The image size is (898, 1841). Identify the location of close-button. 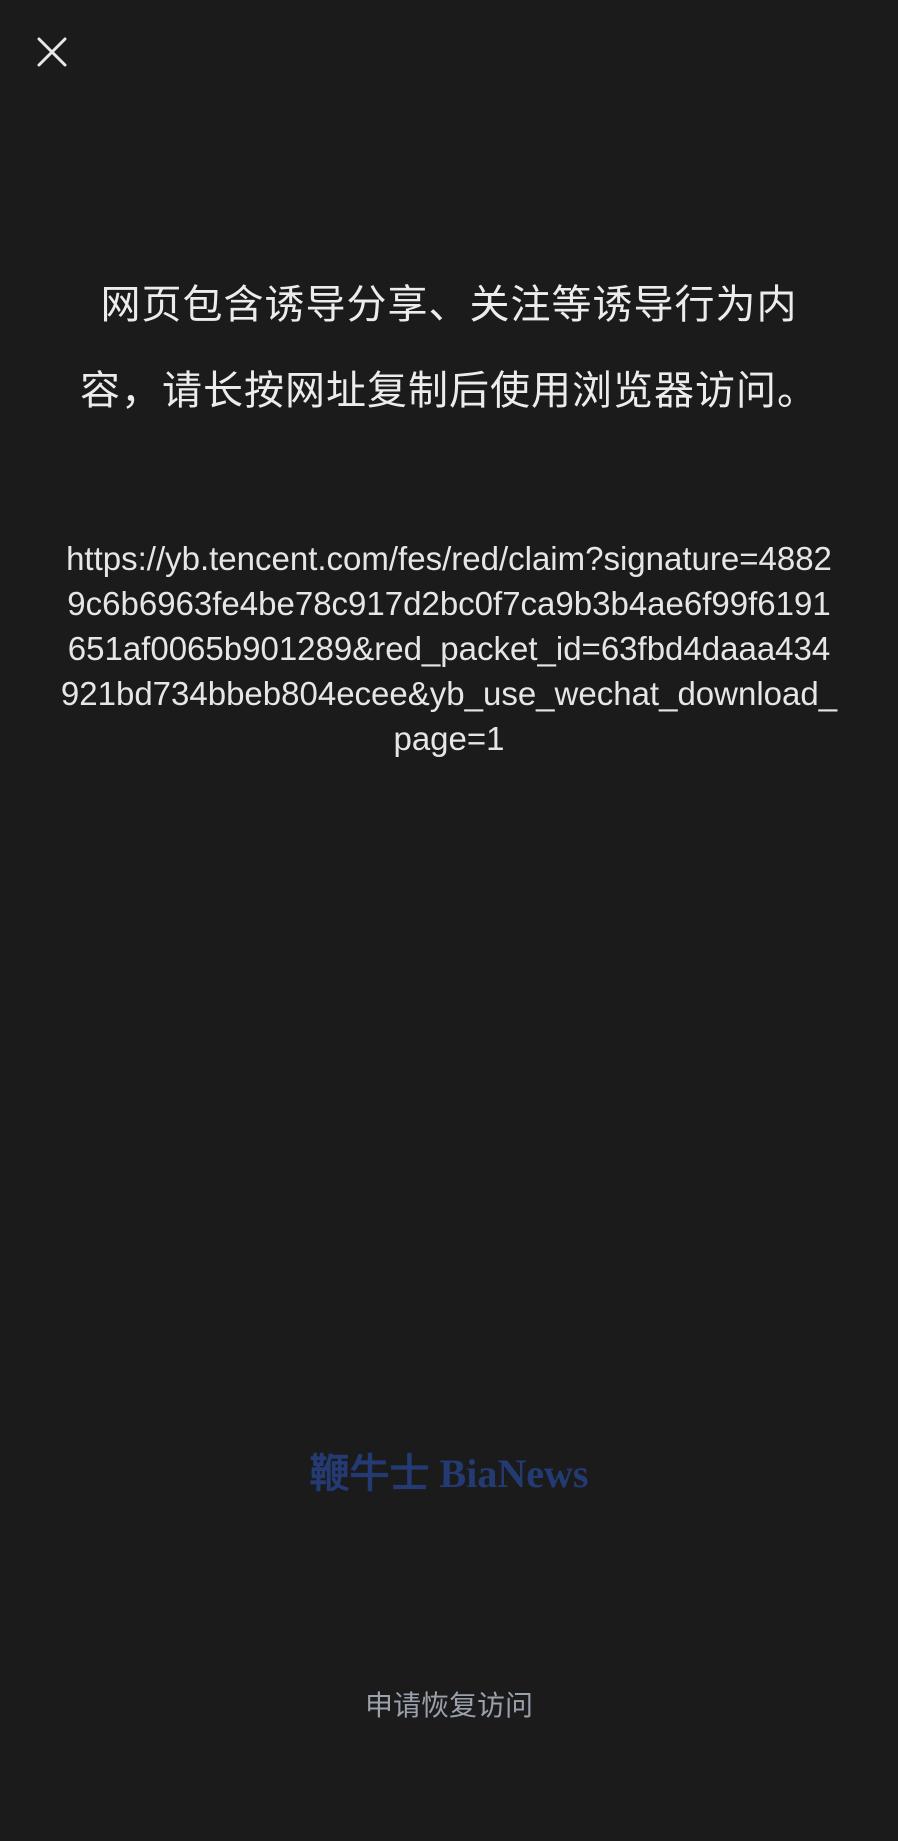
(52, 52).